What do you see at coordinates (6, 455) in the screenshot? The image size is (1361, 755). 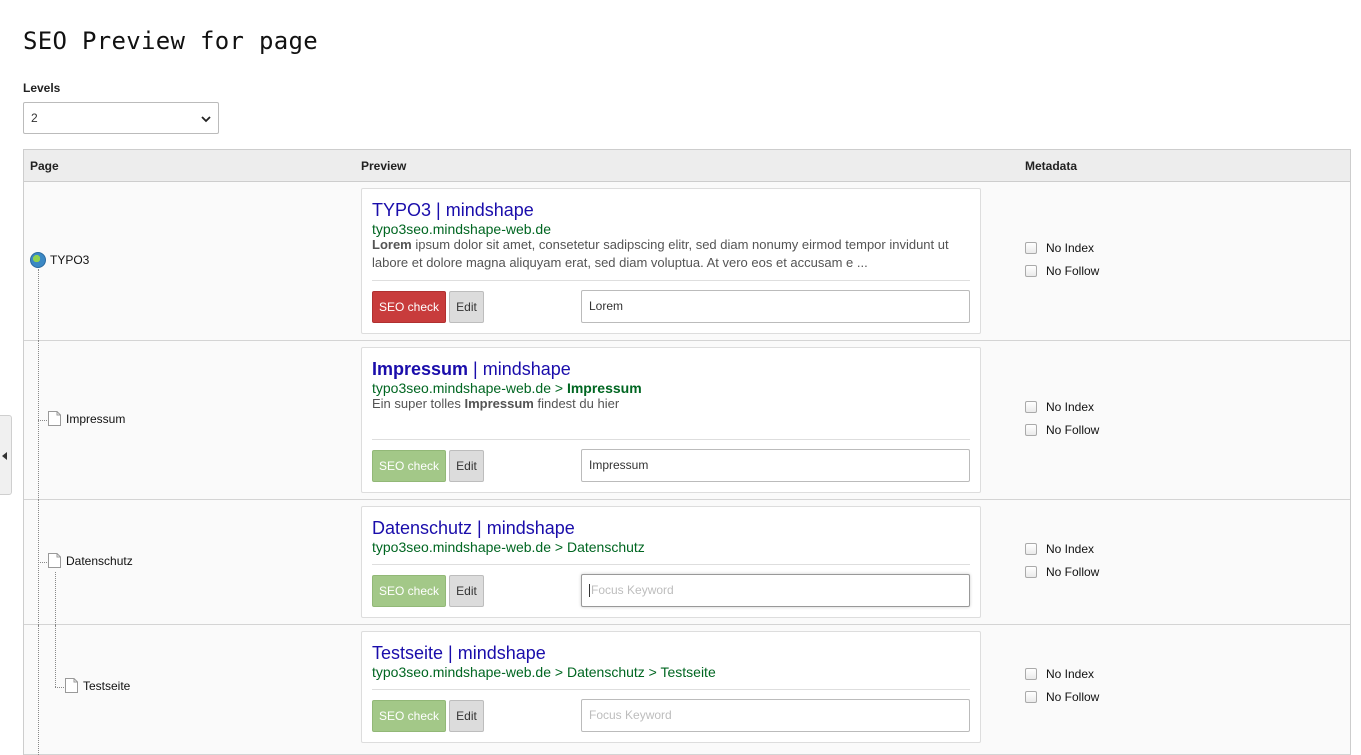 I see `sidebar-toggle` at bounding box center [6, 455].